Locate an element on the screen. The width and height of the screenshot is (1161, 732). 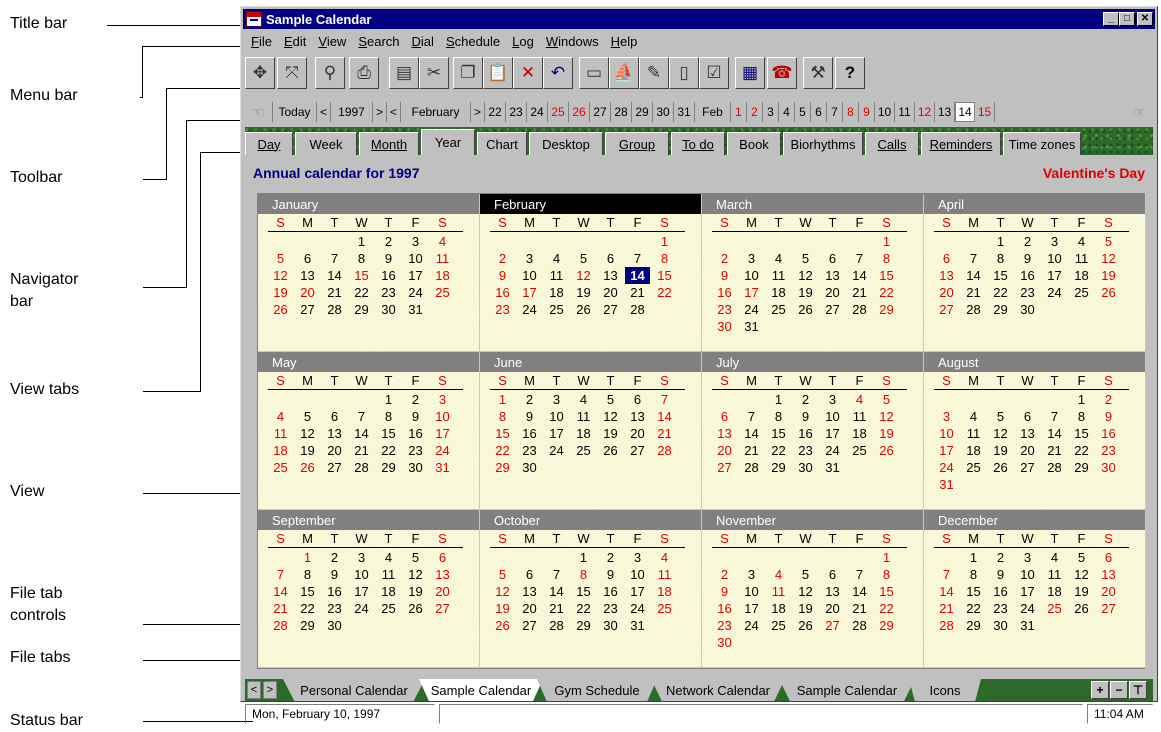
calendar-day: 28 is located at coordinates (1054, 467).